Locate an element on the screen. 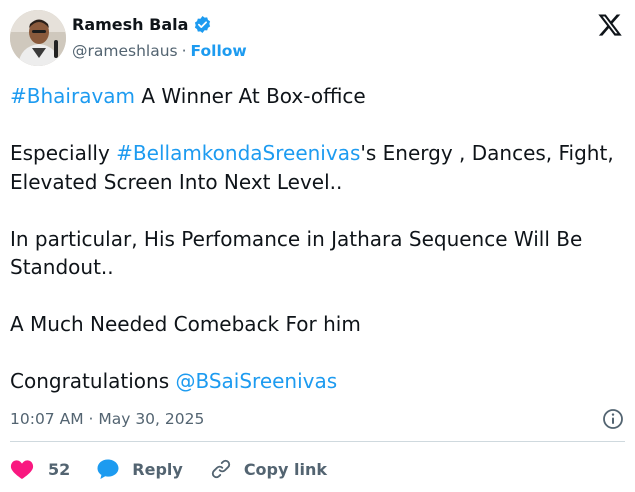 The image size is (635, 492). x-logo-icon is located at coordinates (610, 25).